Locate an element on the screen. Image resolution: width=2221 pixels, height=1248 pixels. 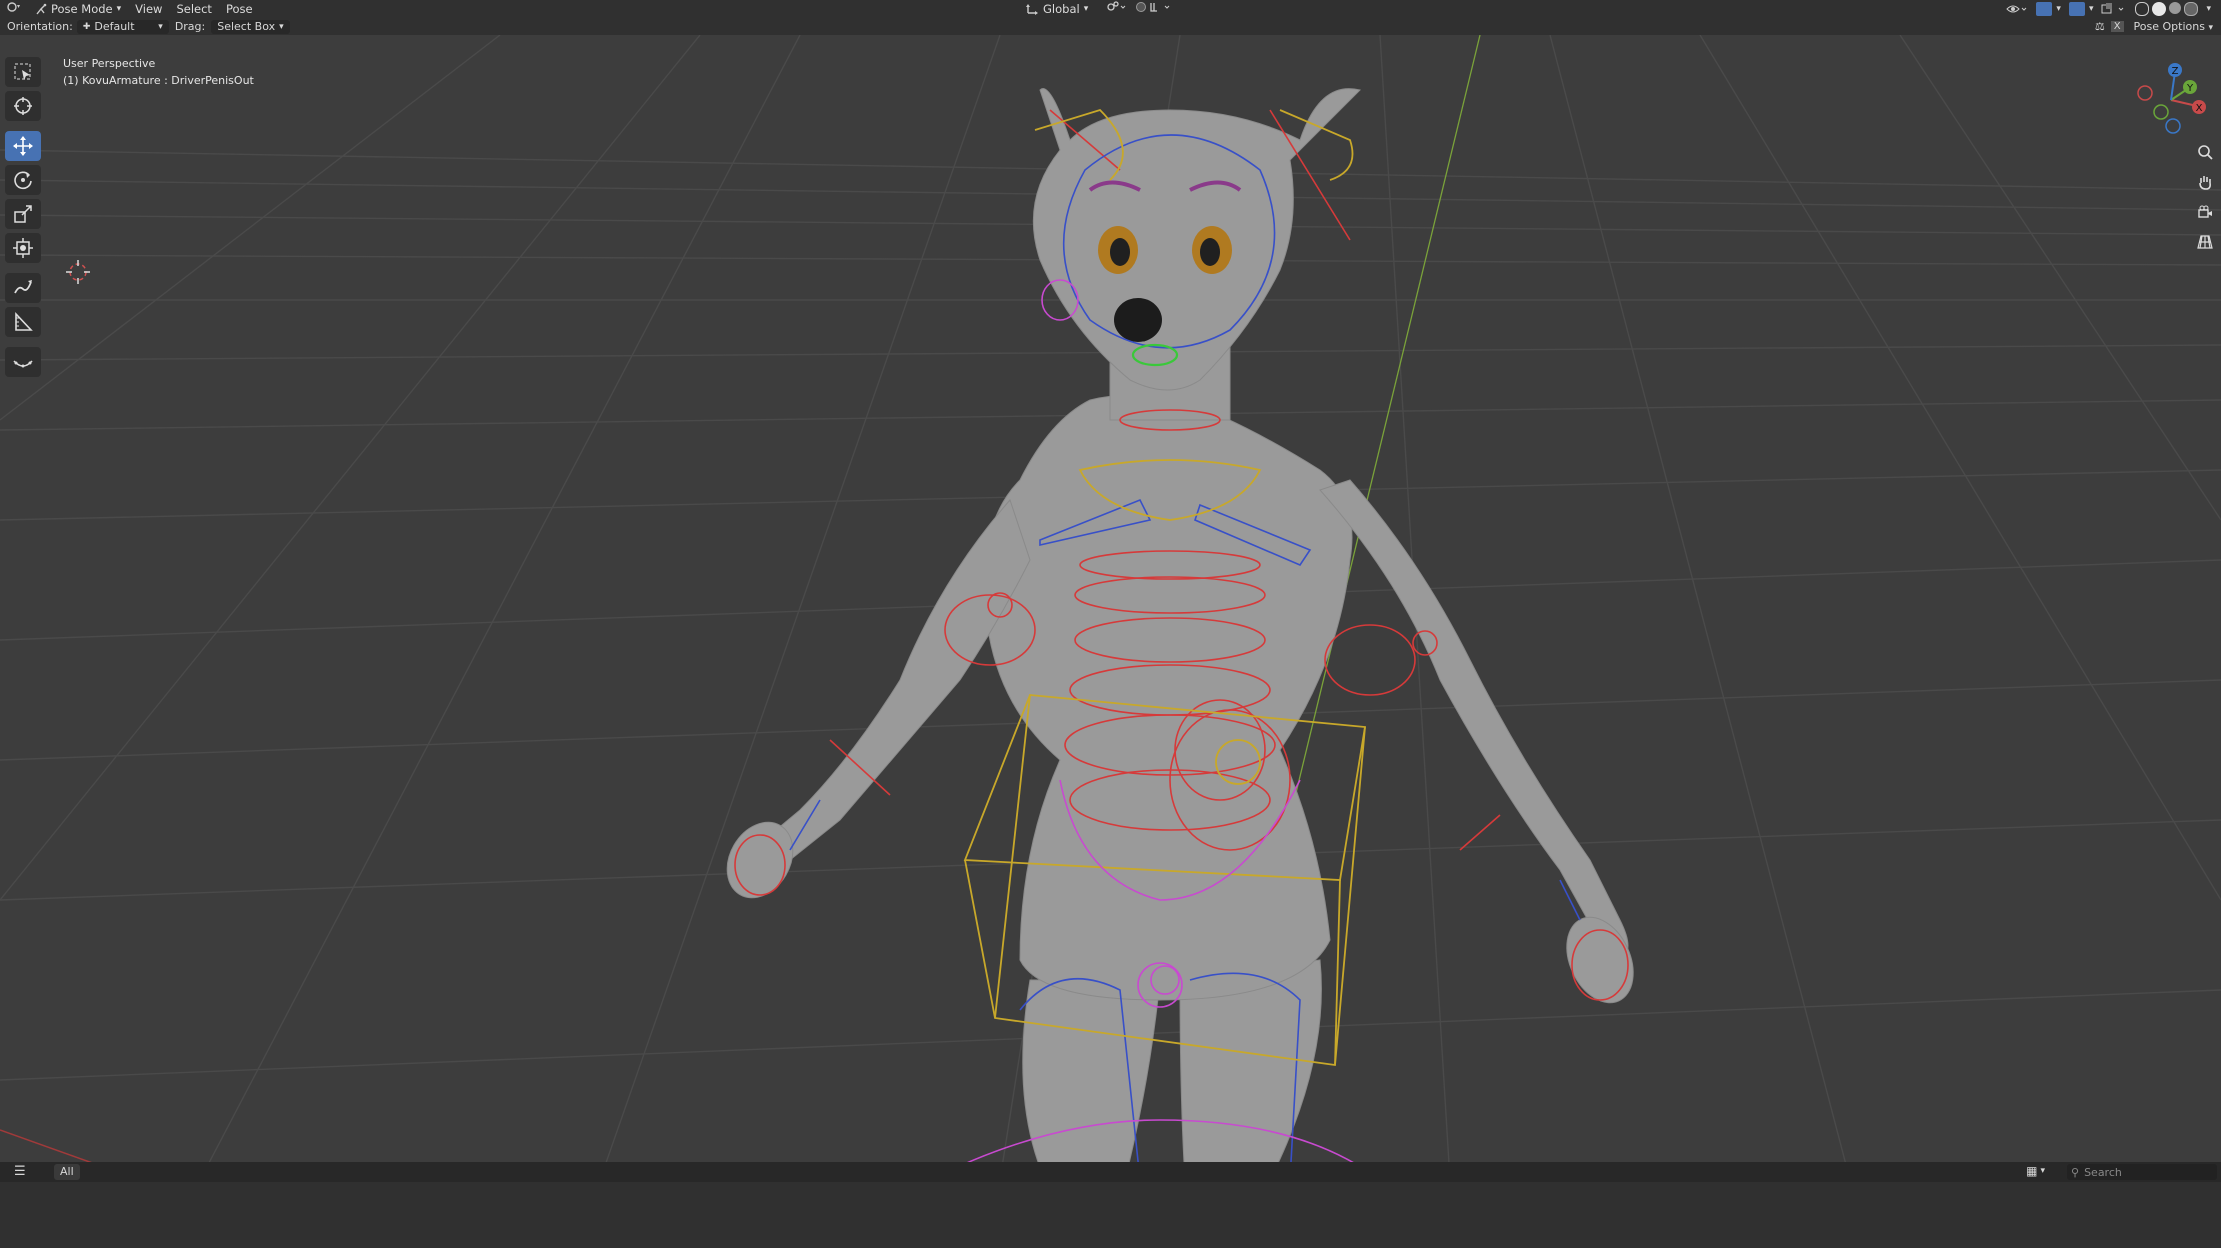
transform-orientation-label: Global is located at coordinates (1061, 9).